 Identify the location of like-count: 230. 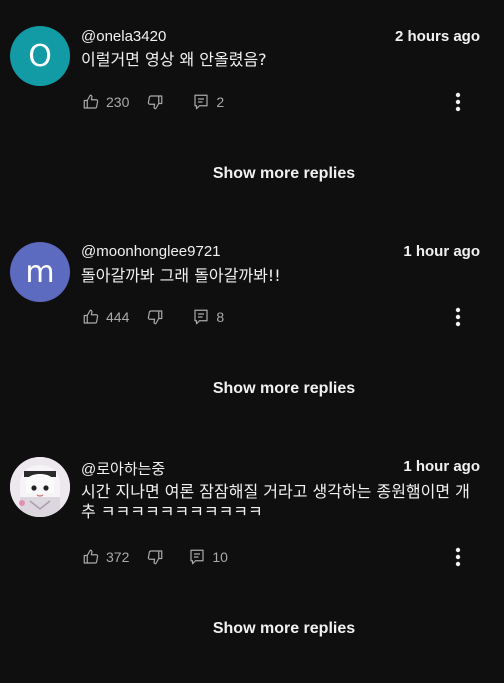
(118, 102).